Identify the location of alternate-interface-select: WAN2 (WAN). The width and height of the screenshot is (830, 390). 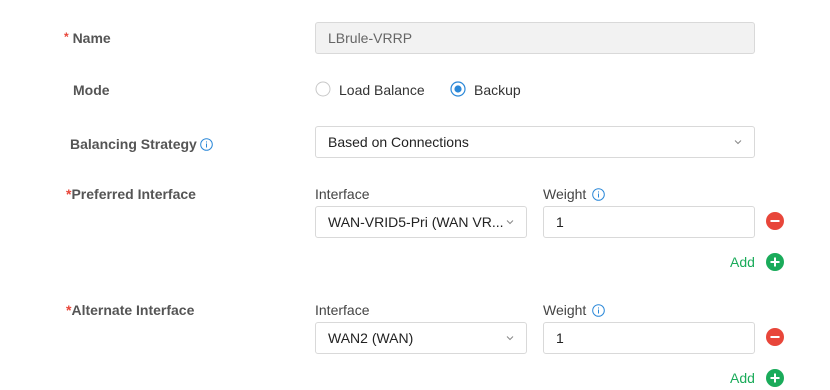
(421, 338).